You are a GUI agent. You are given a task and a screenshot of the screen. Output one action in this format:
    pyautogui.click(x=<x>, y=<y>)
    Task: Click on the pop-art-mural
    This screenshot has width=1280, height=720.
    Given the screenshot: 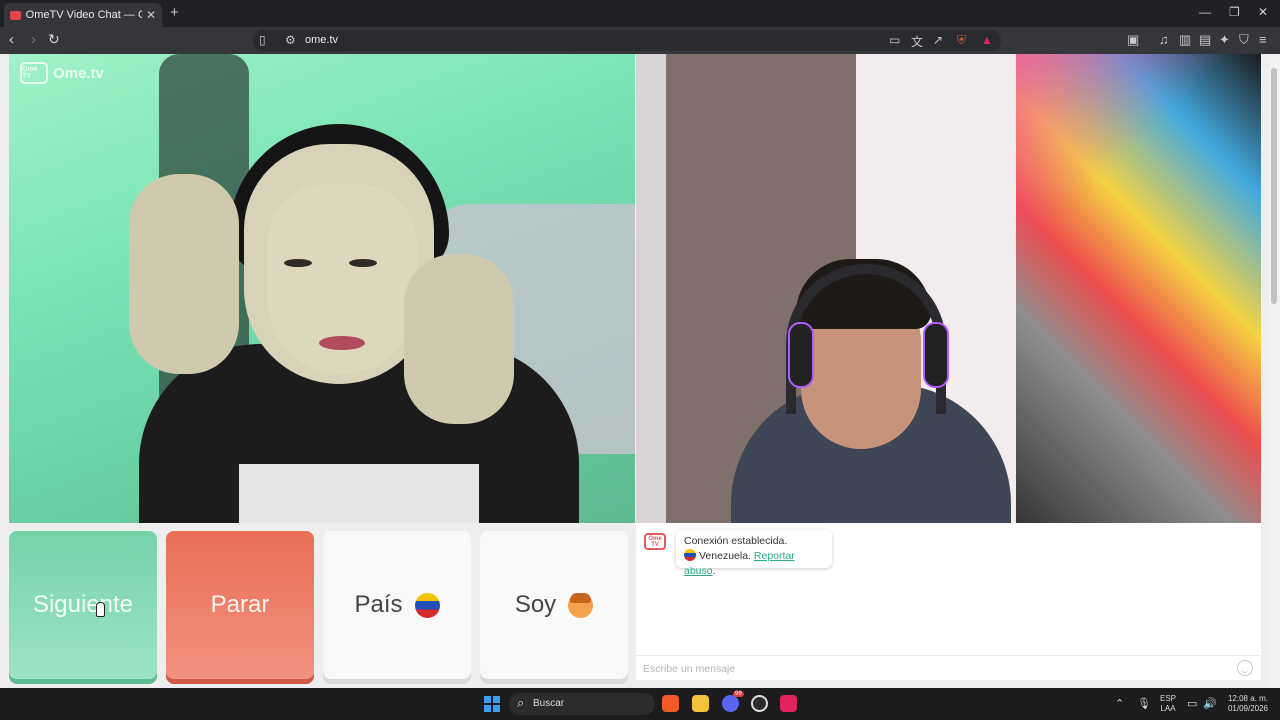 What is the action you would take?
    pyautogui.click(x=1138, y=288)
    